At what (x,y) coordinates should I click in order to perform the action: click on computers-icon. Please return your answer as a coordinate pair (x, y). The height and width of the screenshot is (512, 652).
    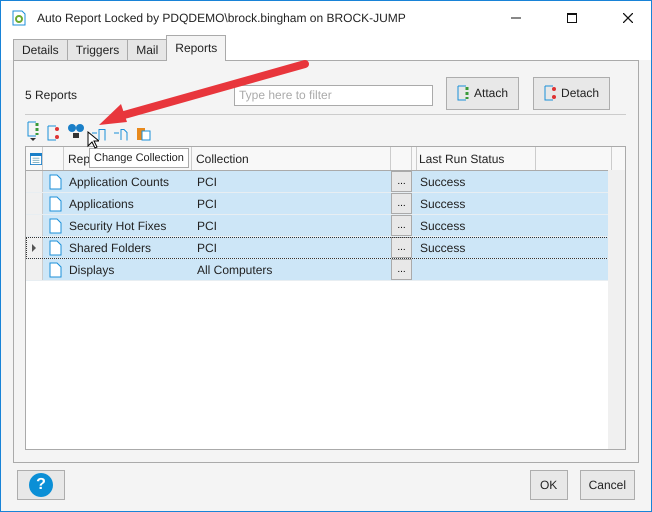
    Looking at the image, I should click on (76, 132).